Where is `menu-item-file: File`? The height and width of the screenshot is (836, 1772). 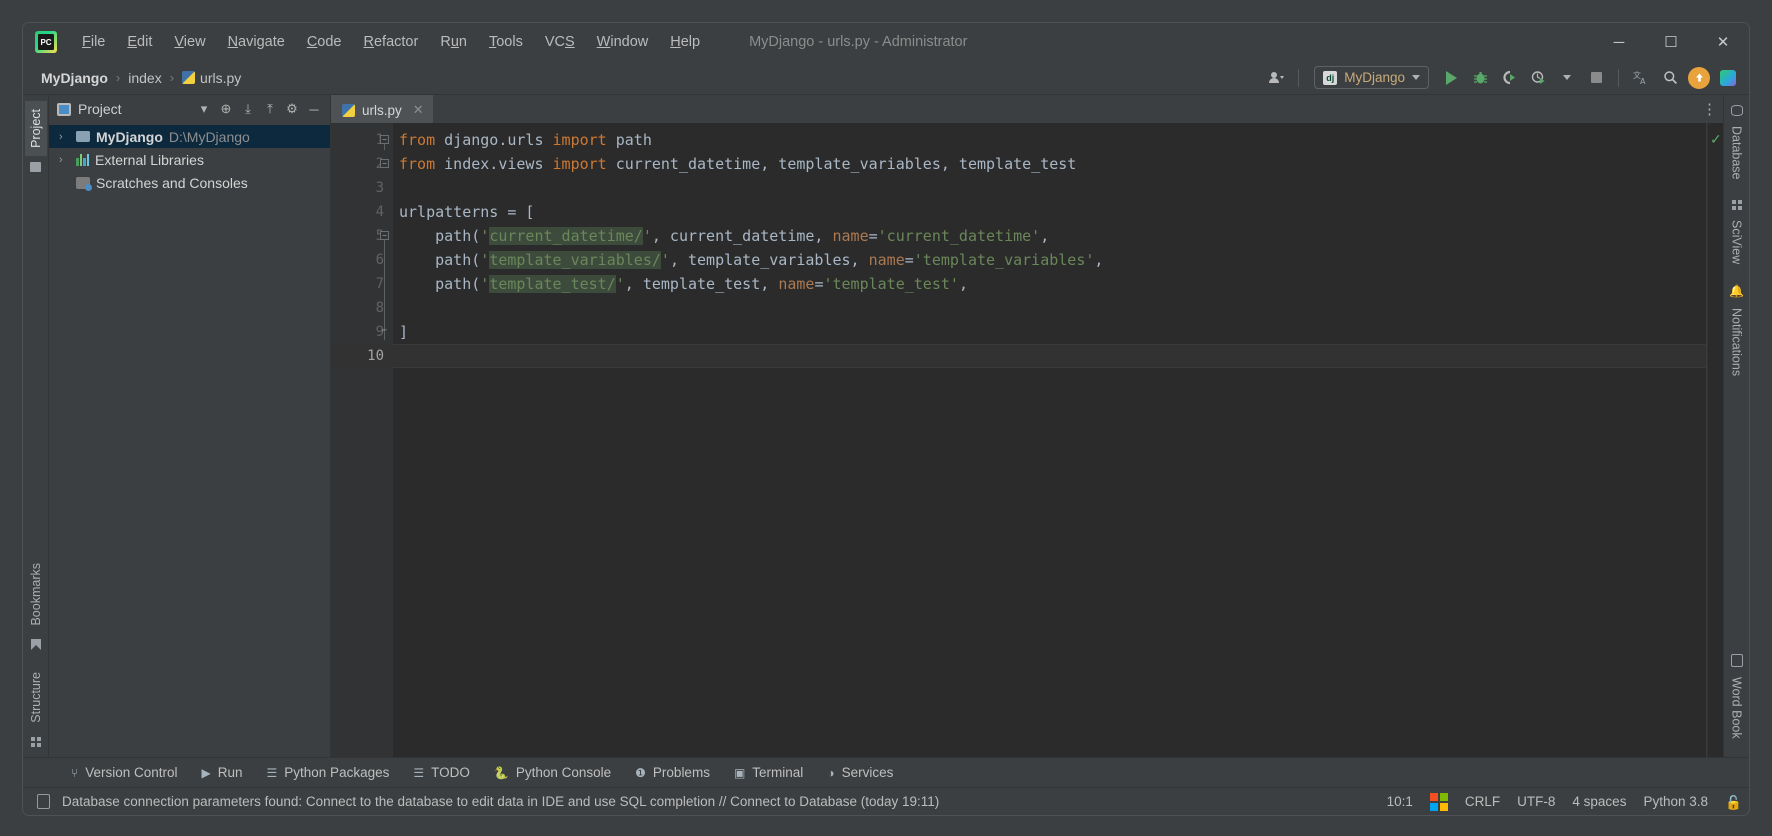 menu-item-file: File is located at coordinates (93, 42).